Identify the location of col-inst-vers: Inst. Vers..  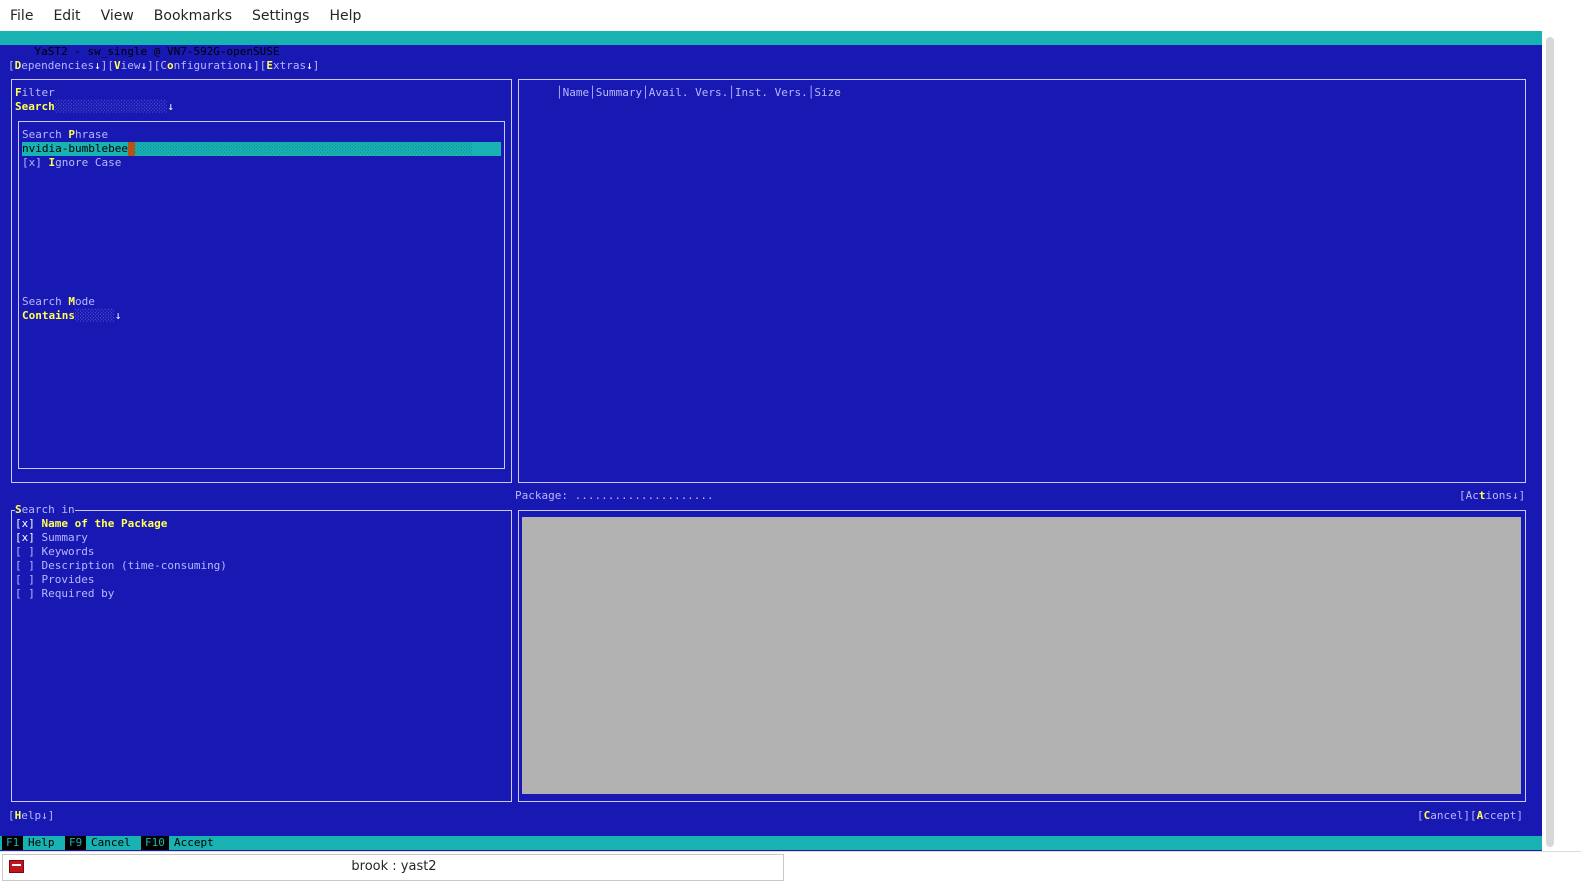
(771, 92).